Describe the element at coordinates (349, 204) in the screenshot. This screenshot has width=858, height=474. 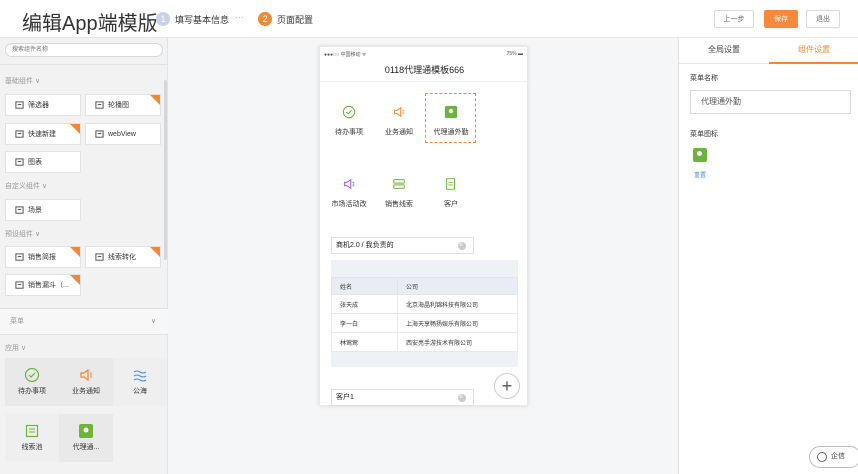
I see `item-label: 市场活动改` at that location.